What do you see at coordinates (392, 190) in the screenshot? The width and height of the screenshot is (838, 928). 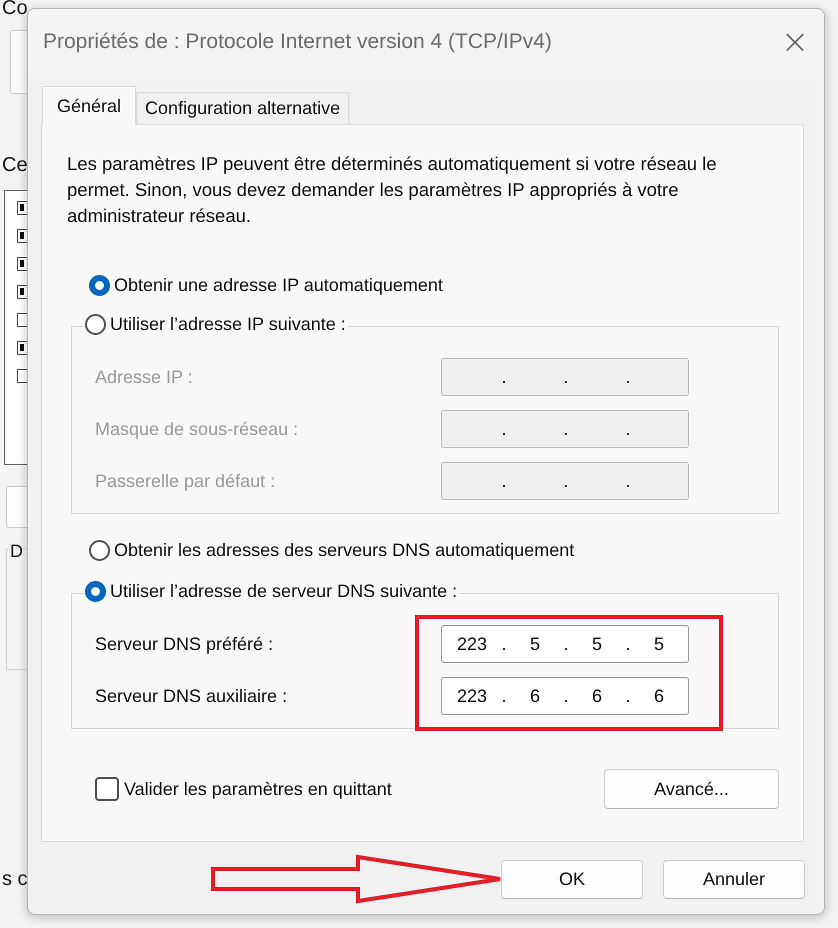 I see `intro-text: Les paramètres IP peuvent être déterminés automatiquement si votre réseau le permet. Sinon, vous devez demander les paramètres IP appropriés à votre administrateur réseau.` at bounding box center [392, 190].